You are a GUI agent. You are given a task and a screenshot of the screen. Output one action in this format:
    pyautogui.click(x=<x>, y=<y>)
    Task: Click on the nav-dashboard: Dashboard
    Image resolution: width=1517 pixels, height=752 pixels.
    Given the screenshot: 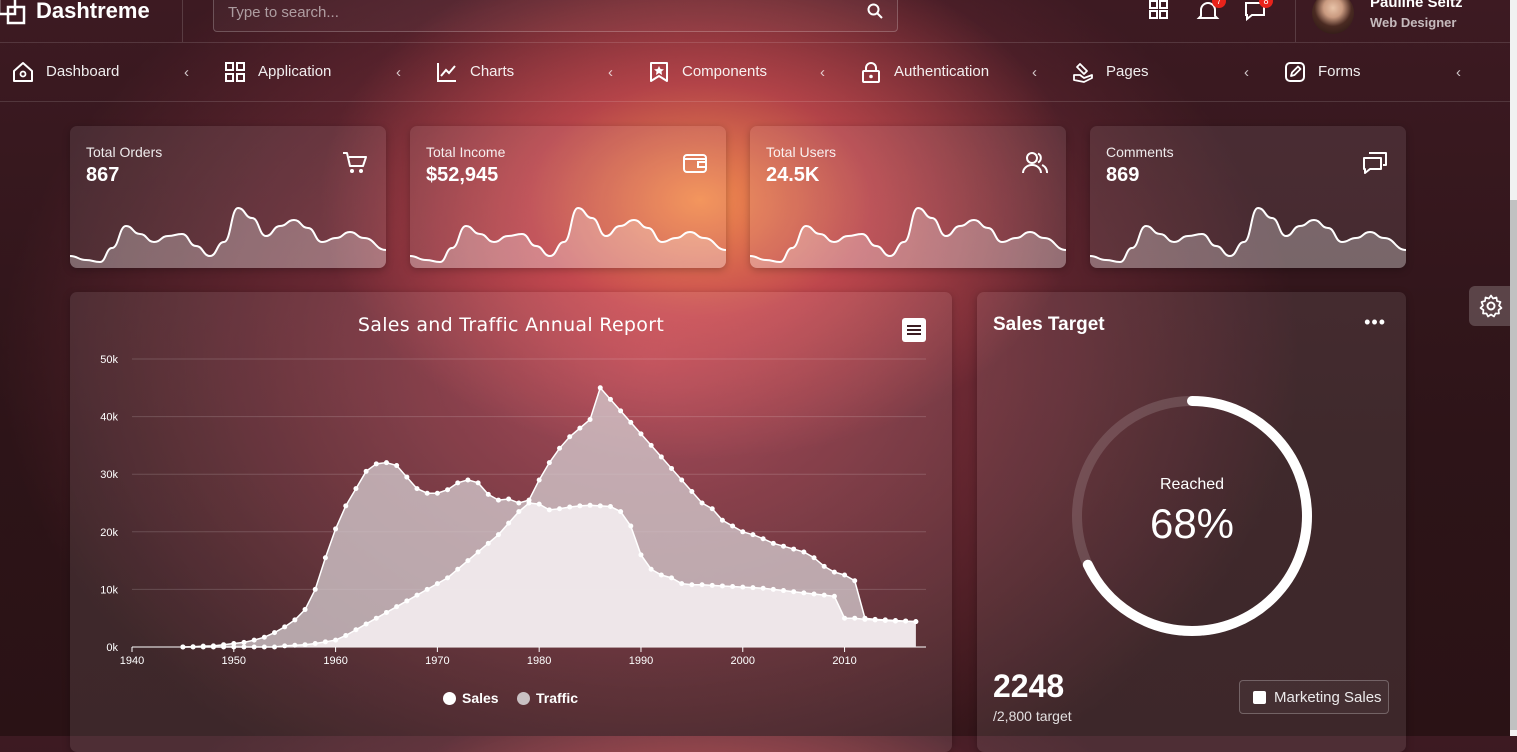 What is the action you would take?
    pyautogui.click(x=65, y=71)
    